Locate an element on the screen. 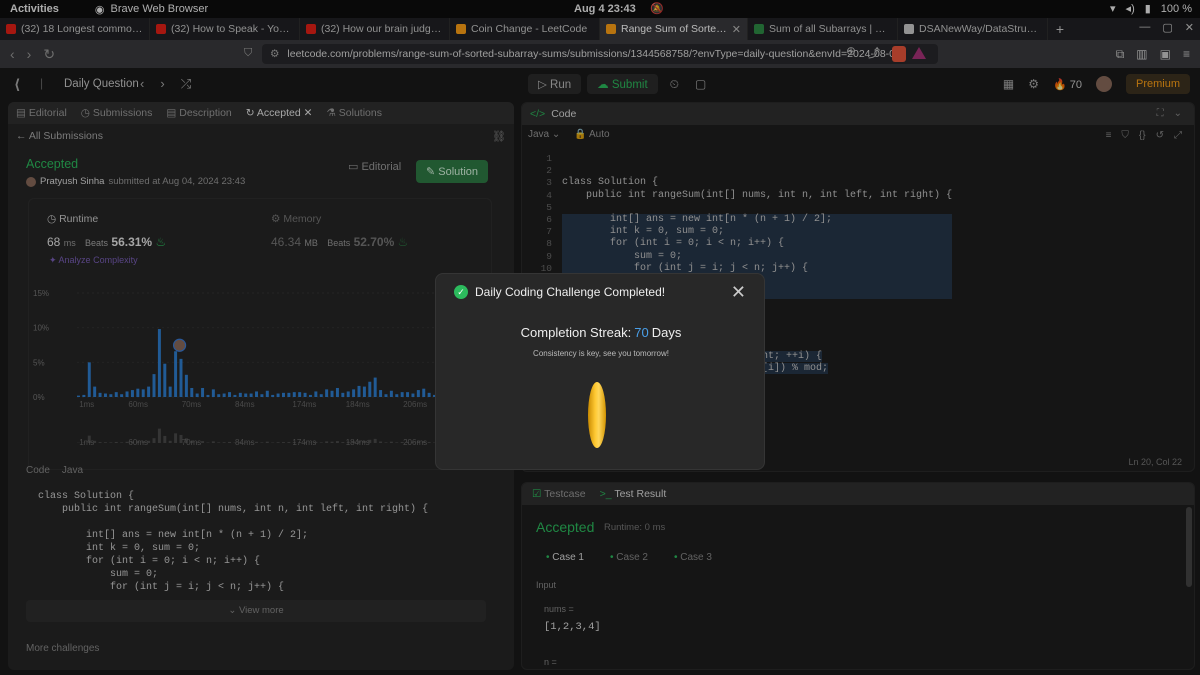 The image size is (1200, 675). close-icon: ✕ is located at coordinates (738, 292).